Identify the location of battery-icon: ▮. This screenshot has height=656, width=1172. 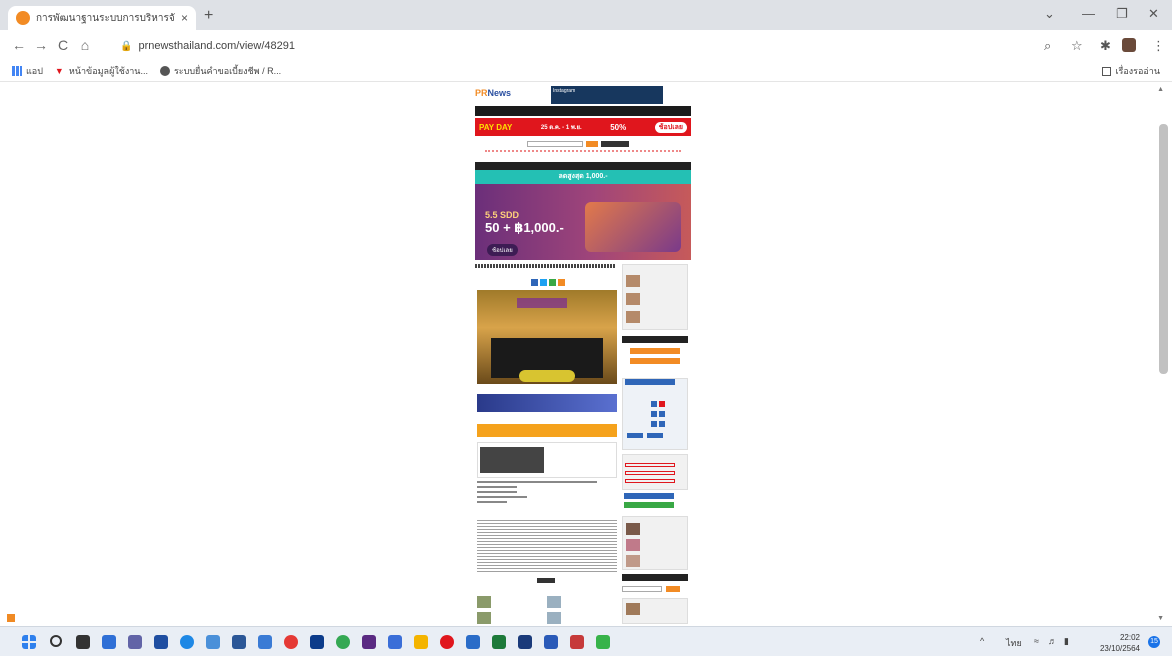
(1066, 641).